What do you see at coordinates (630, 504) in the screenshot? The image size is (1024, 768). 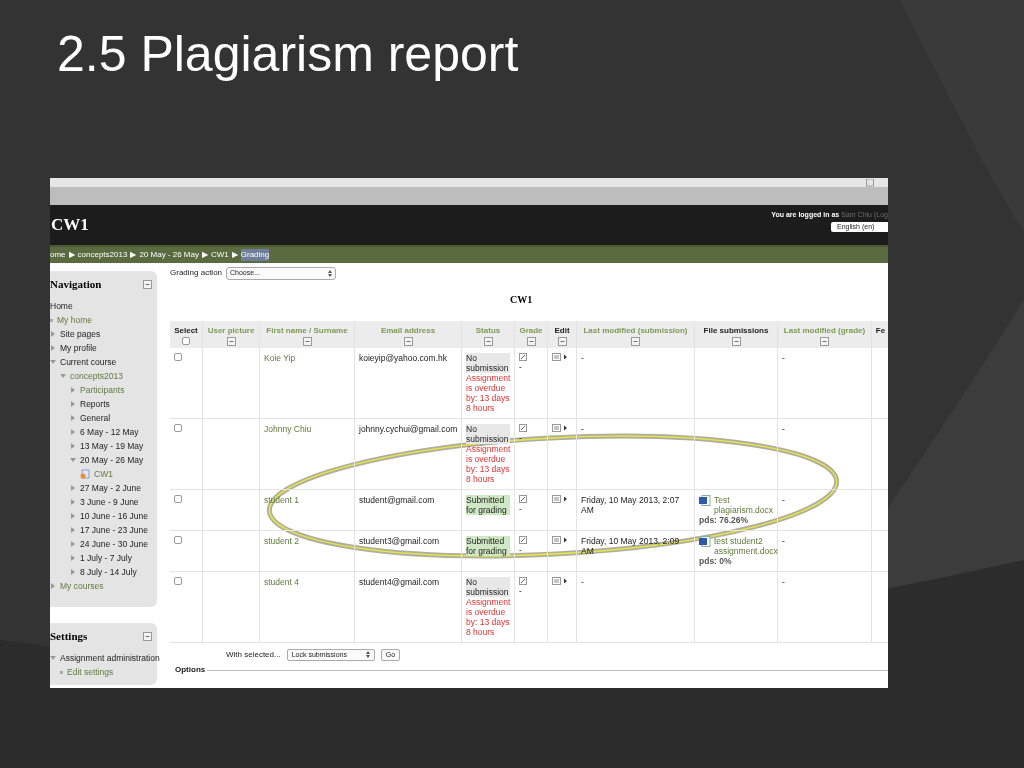 I see `submission-date: Friday, 10 May 2013, 2:07 AM` at bounding box center [630, 504].